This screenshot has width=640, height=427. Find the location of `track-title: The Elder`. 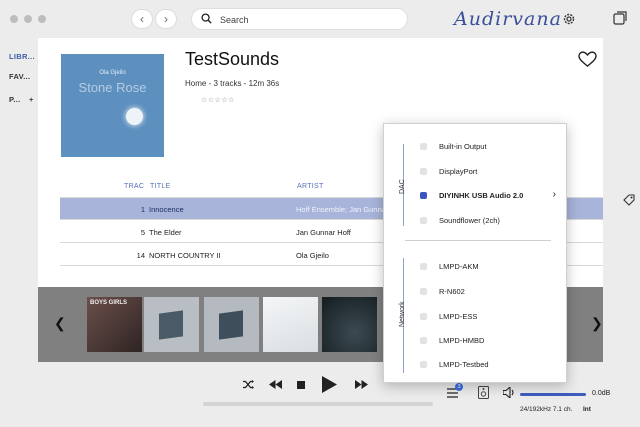

track-title: The Elder is located at coordinates (165, 232).